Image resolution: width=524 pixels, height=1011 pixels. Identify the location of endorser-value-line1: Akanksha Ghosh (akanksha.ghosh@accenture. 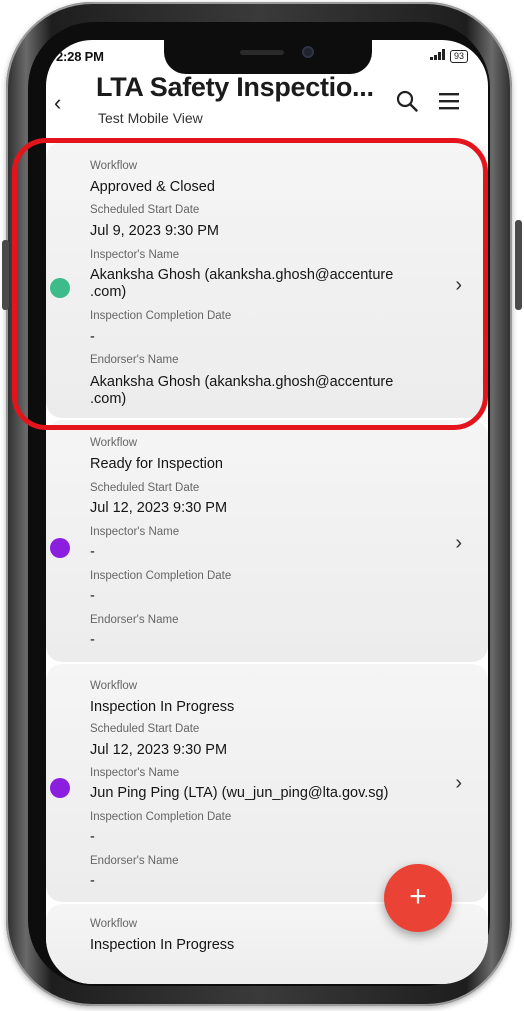
(242, 382).